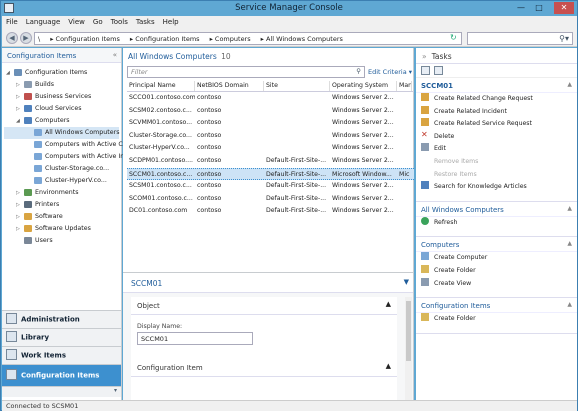  What do you see at coordinates (12, 38) in the screenshot?
I see `back-icon: ◀` at bounding box center [12, 38].